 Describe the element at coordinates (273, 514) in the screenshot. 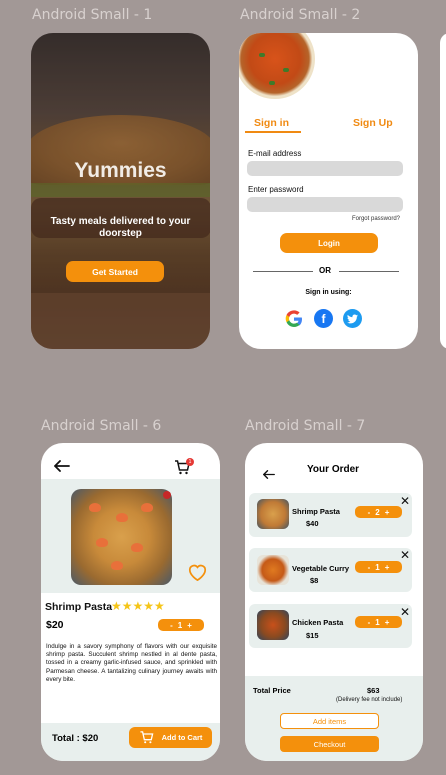

I see `shrimp-pasta-thumbnail` at that location.